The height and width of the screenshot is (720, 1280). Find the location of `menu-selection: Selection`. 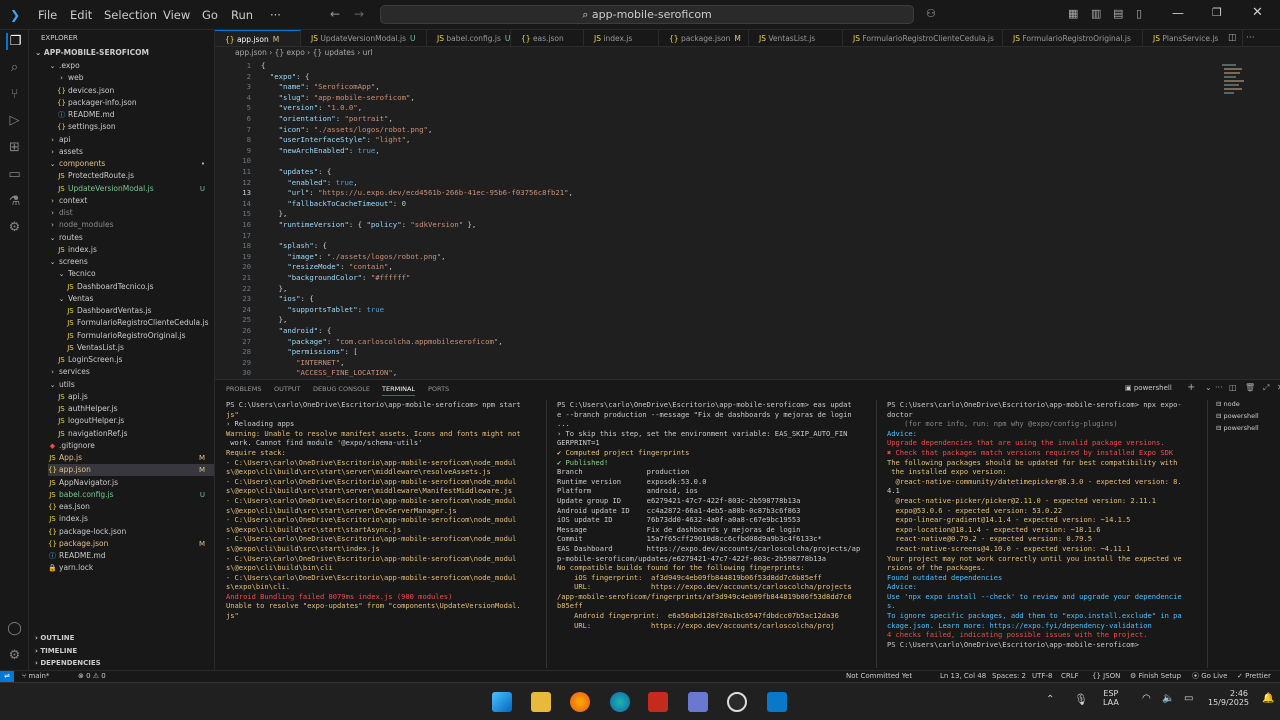

menu-selection: Selection is located at coordinates (130, 15).